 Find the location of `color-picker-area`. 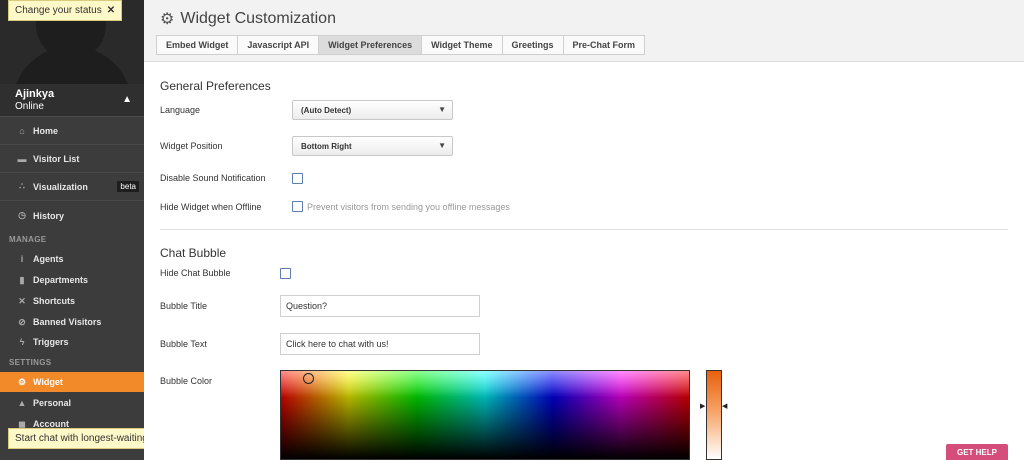

color-picker-area is located at coordinates (485, 415).